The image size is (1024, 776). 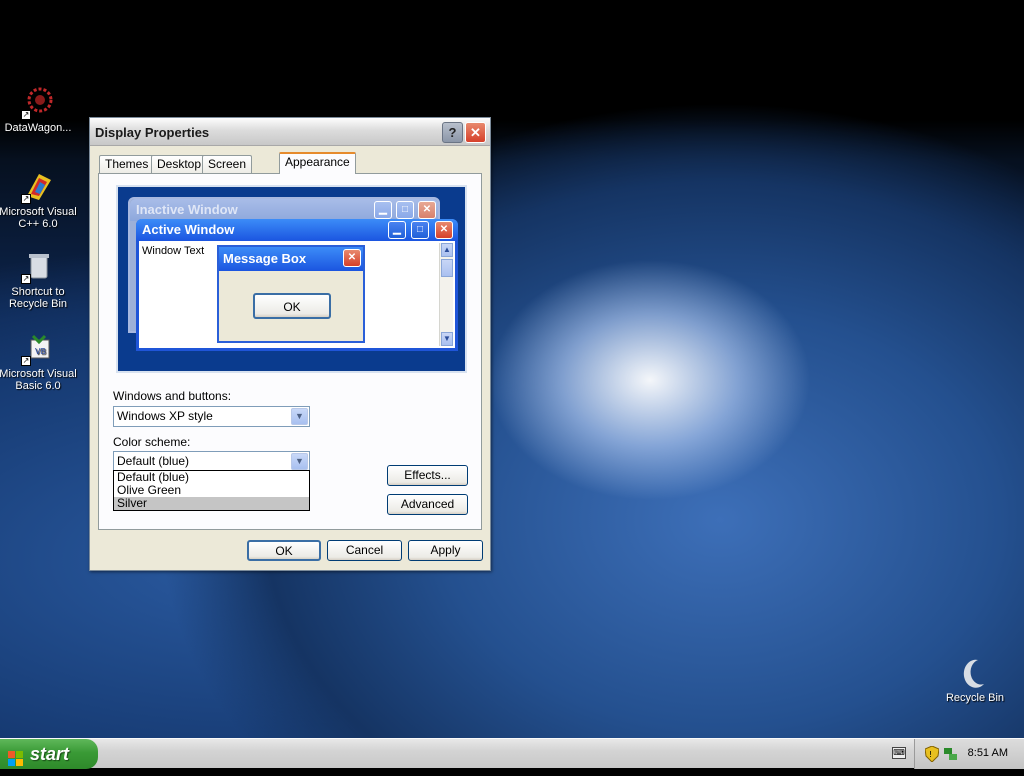 What do you see at coordinates (297, 230) in the screenshot?
I see `active-title-bar: Active Window ▁ □ ✕` at bounding box center [297, 230].